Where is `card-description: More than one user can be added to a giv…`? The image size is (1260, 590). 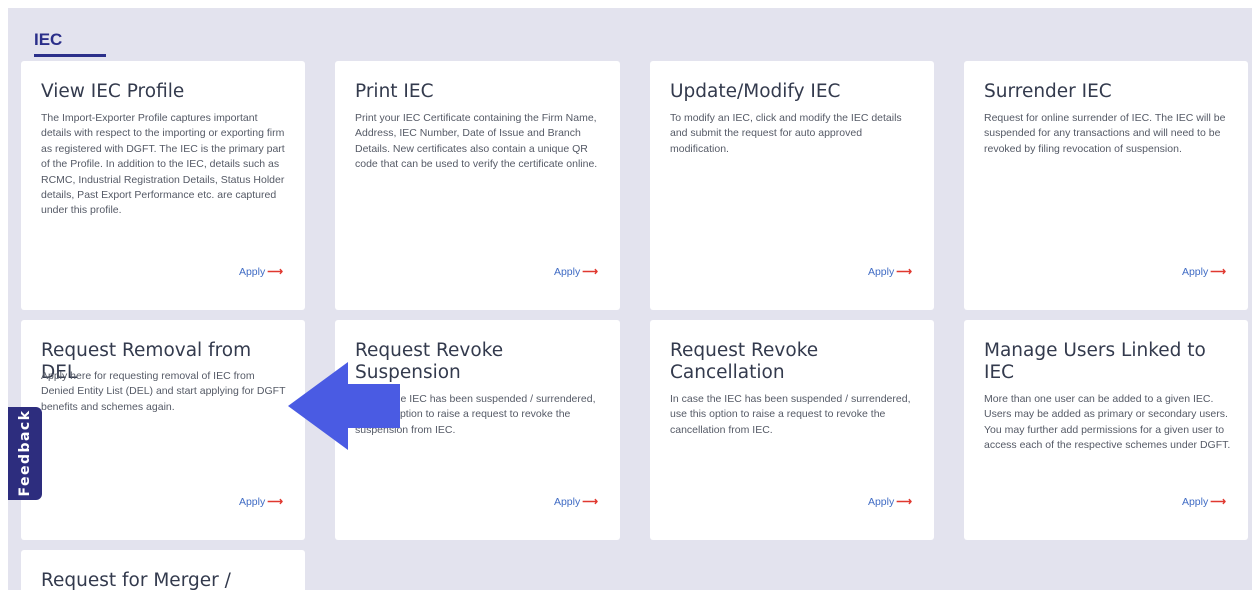
card-description: More than one user can be added to a giv… is located at coordinates (1107, 422).